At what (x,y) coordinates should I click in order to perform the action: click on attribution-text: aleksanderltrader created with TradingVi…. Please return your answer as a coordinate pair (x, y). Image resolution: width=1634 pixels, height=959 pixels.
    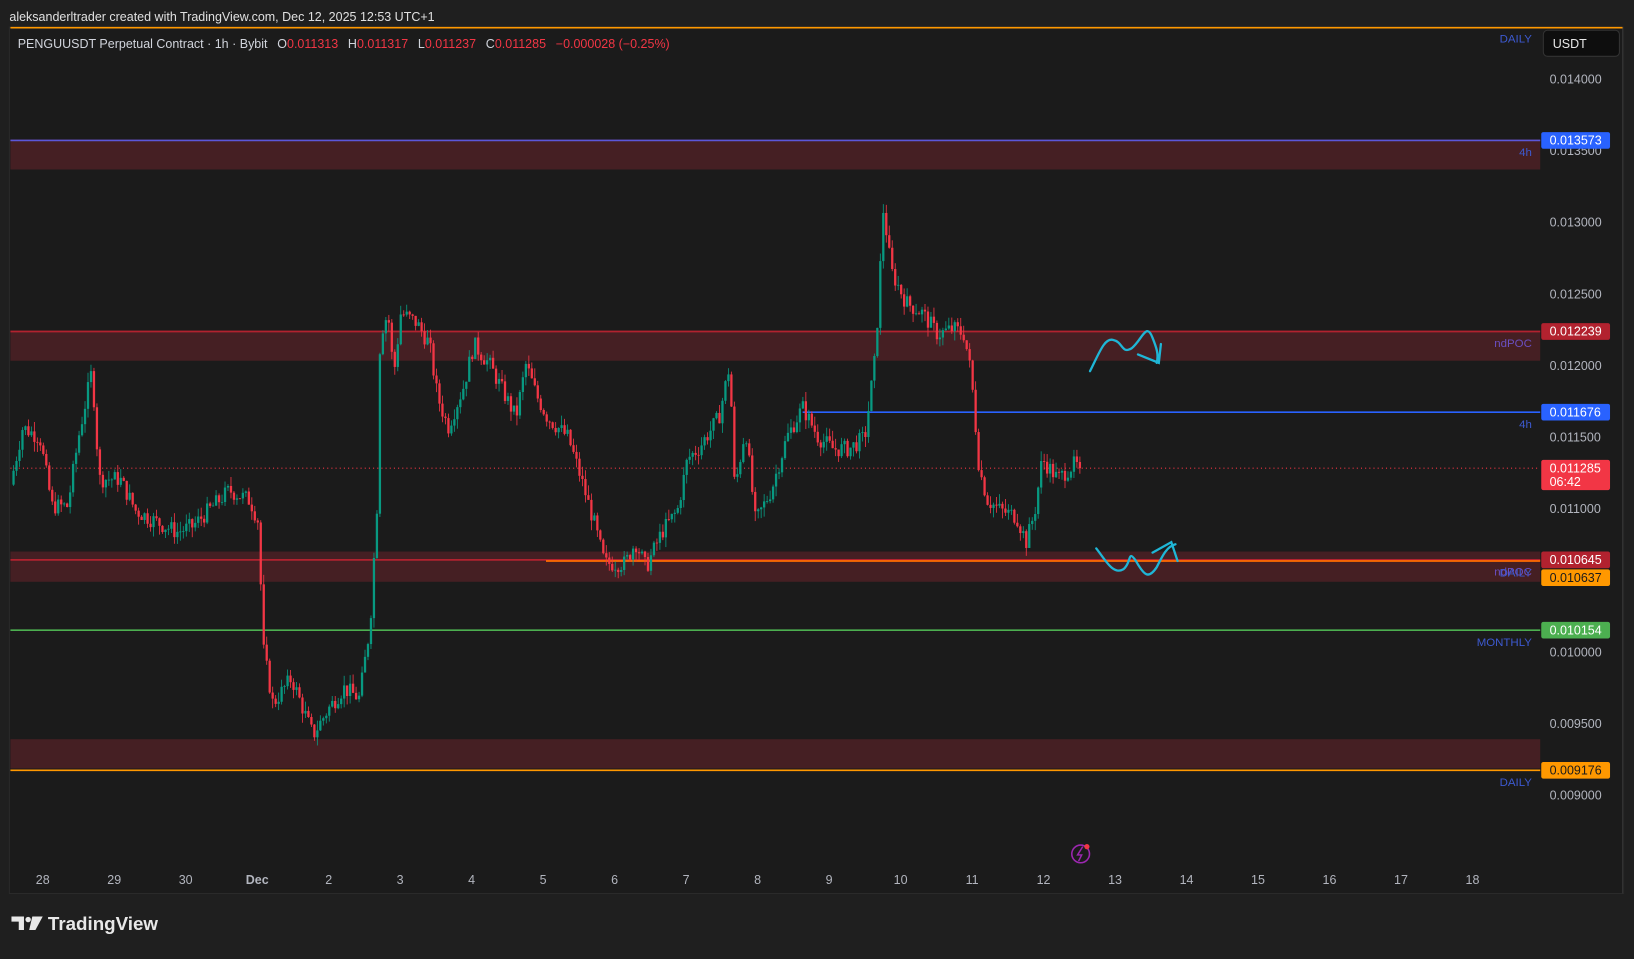
    Looking at the image, I should click on (221, 17).